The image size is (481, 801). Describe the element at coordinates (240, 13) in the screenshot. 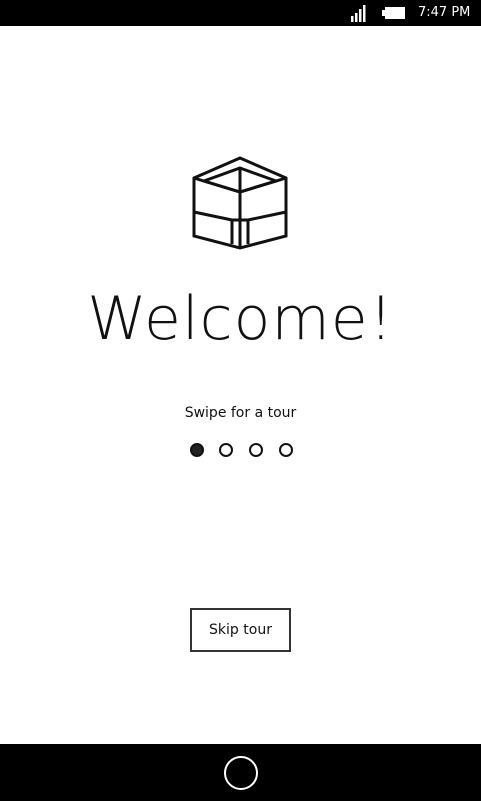

I see `status-bar: 7:47 PM` at that location.